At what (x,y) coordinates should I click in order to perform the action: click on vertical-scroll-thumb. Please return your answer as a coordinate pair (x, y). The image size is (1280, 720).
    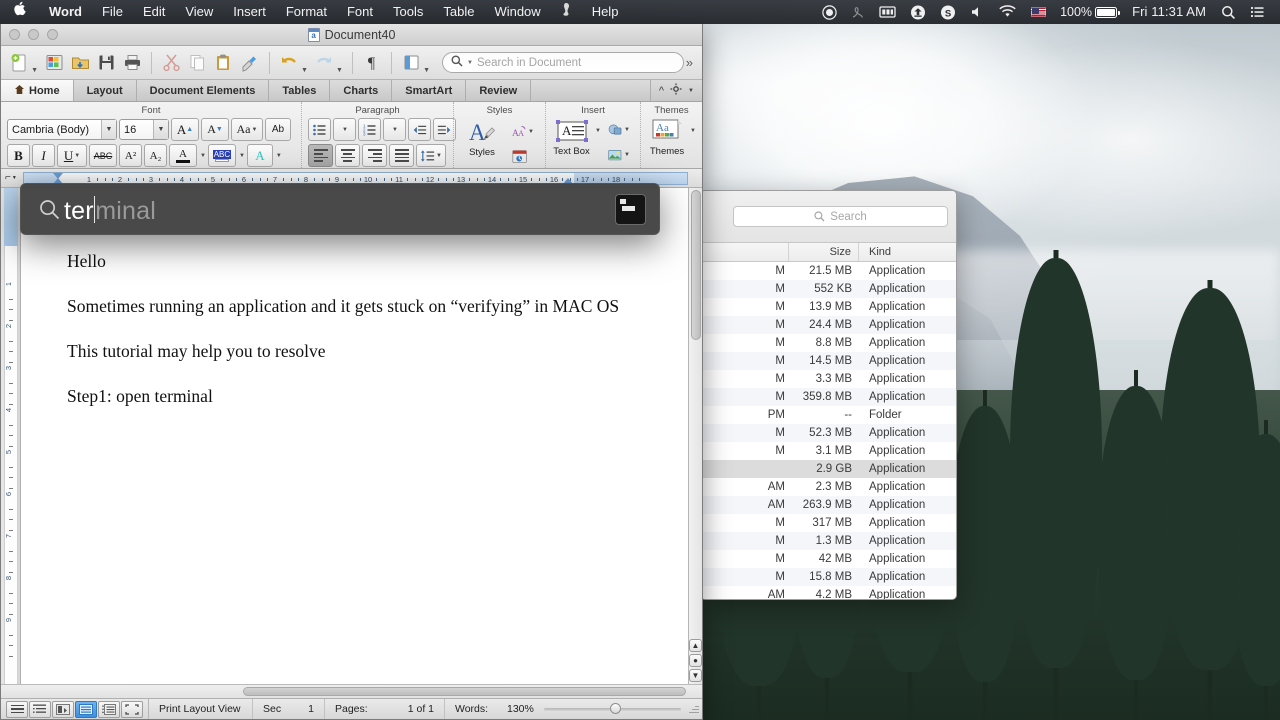
    Looking at the image, I should click on (695, 265).